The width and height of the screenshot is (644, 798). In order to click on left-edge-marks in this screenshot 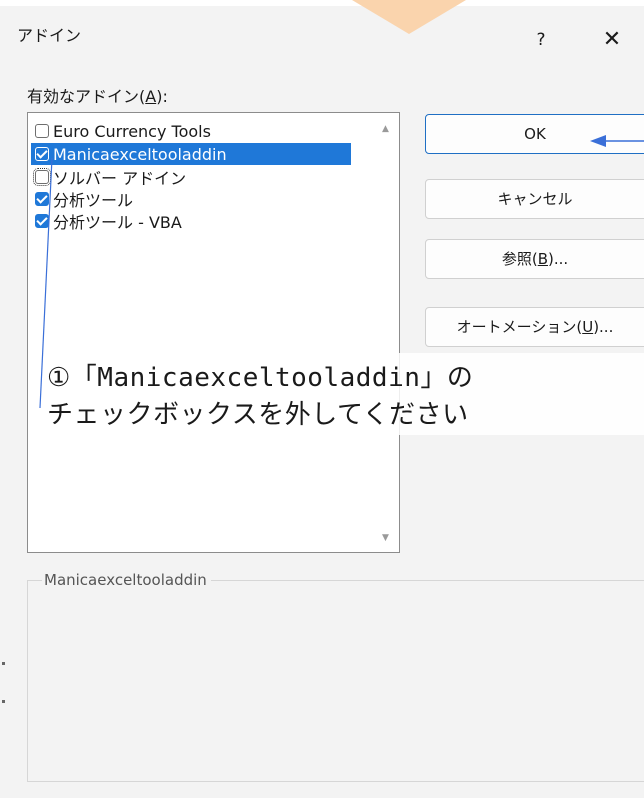, I will do `click(5, 399)`.